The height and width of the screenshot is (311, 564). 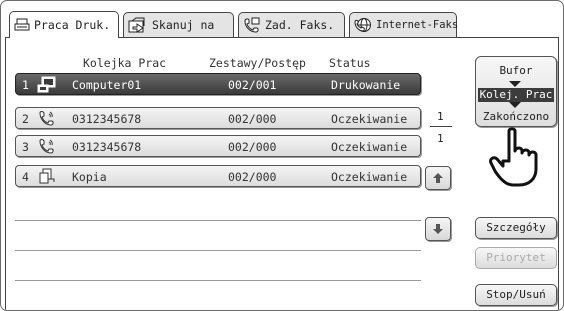 I want to click on internet-fax-icon, so click(x=362, y=25).